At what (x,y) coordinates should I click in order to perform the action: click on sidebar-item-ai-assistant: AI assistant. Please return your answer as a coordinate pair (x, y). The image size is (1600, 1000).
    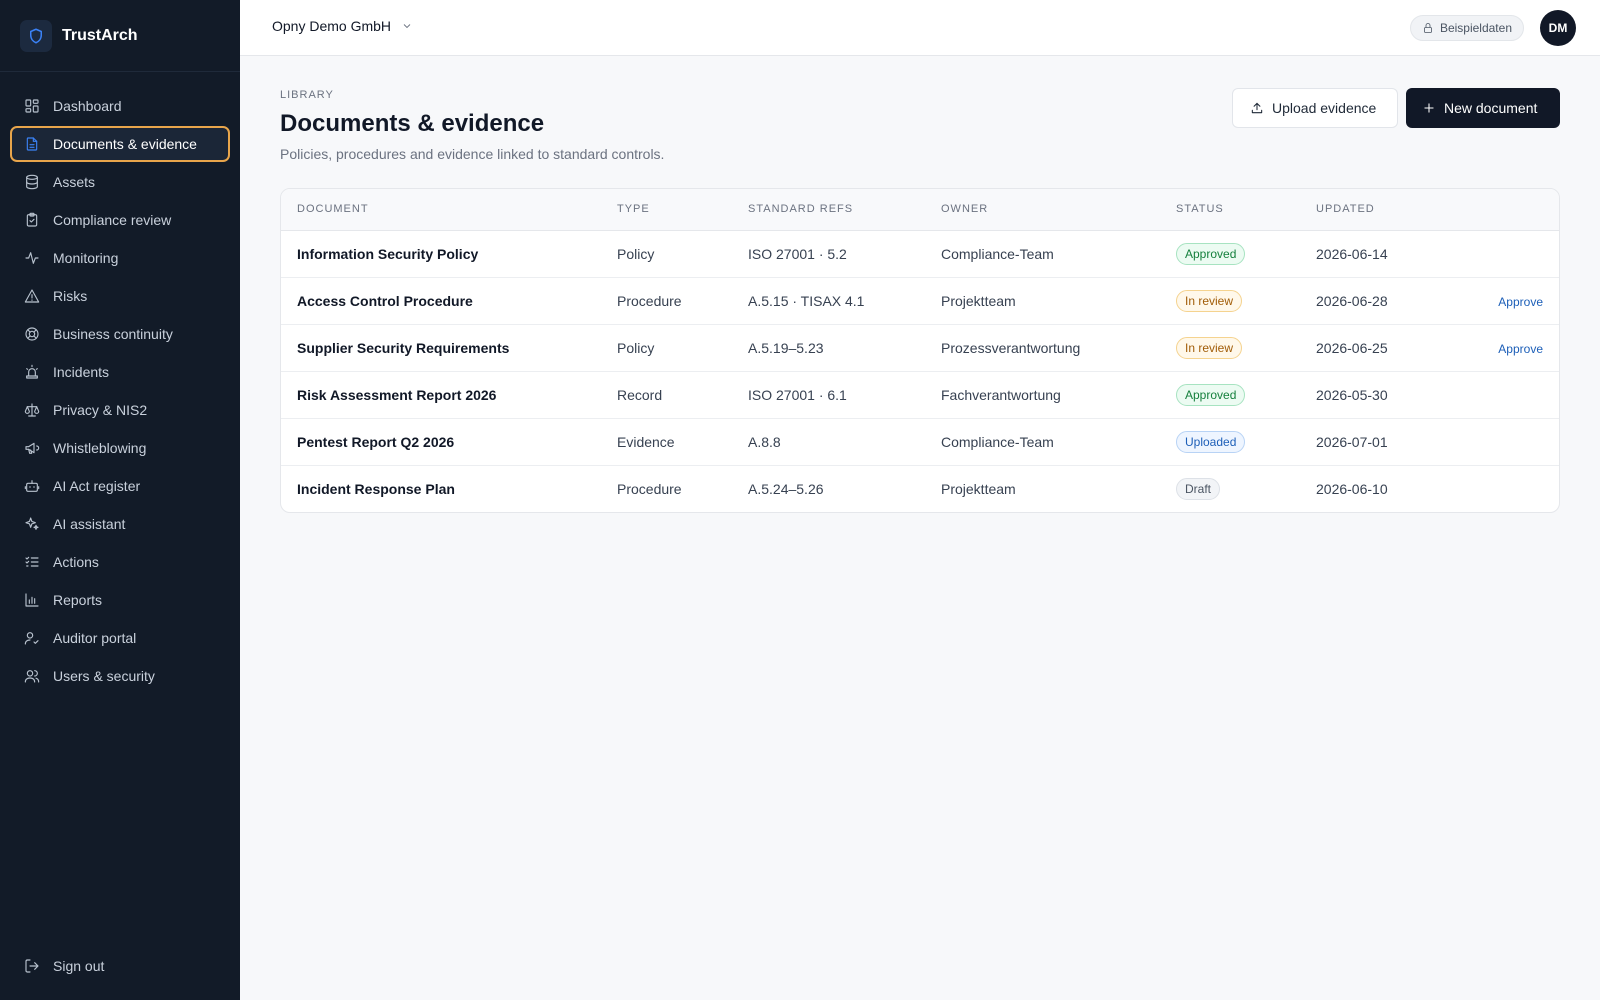
    Looking at the image, I should click on (120, 524).